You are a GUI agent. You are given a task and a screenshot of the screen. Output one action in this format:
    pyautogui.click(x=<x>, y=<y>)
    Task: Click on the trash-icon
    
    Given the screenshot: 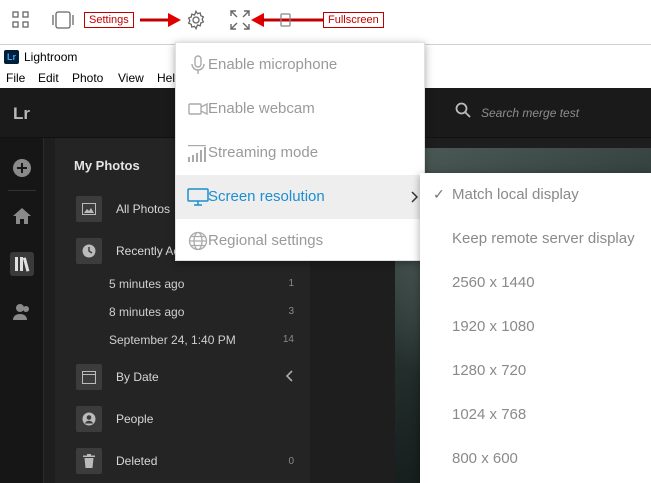 What is the action you would take?
    pyautogui.click(x=89, y=461)
    